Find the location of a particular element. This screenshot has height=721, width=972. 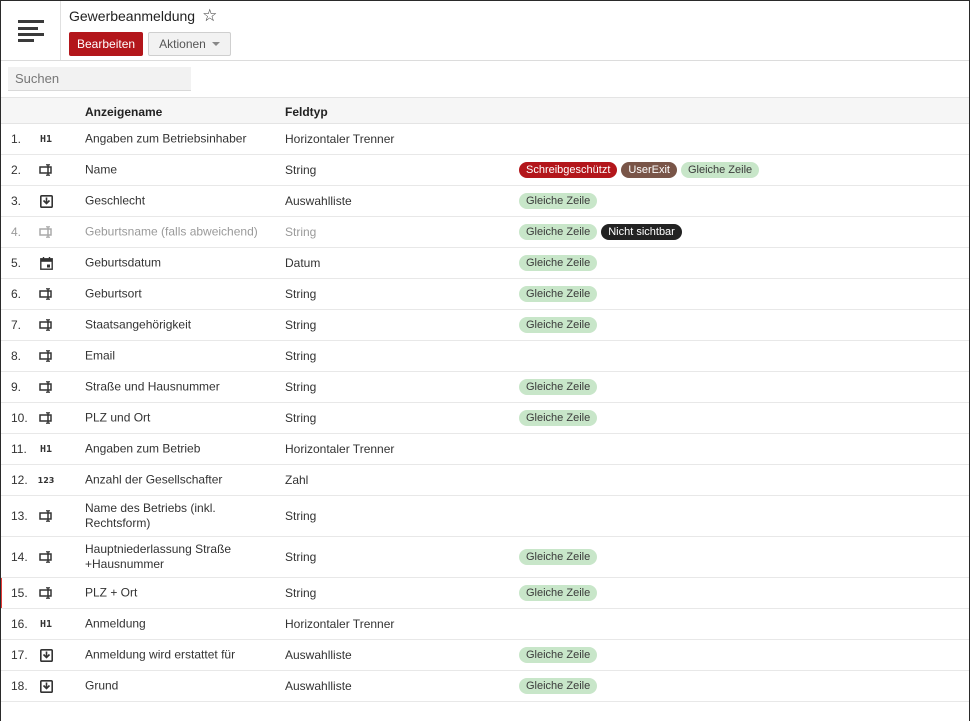

star-icon: ☆ is located at coordinates (209, 15).